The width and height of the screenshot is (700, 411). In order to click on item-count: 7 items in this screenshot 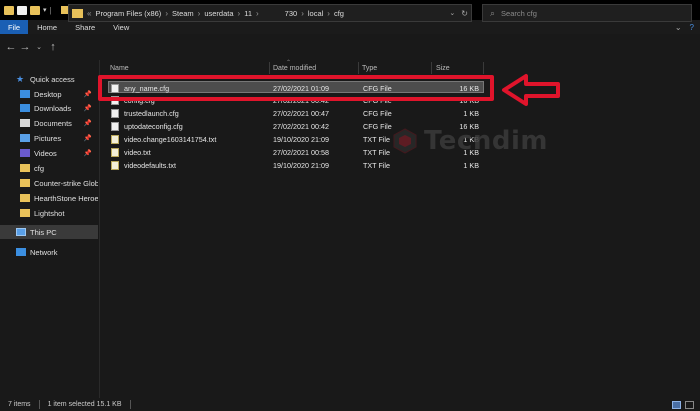, I will do `click(19, 404)`.